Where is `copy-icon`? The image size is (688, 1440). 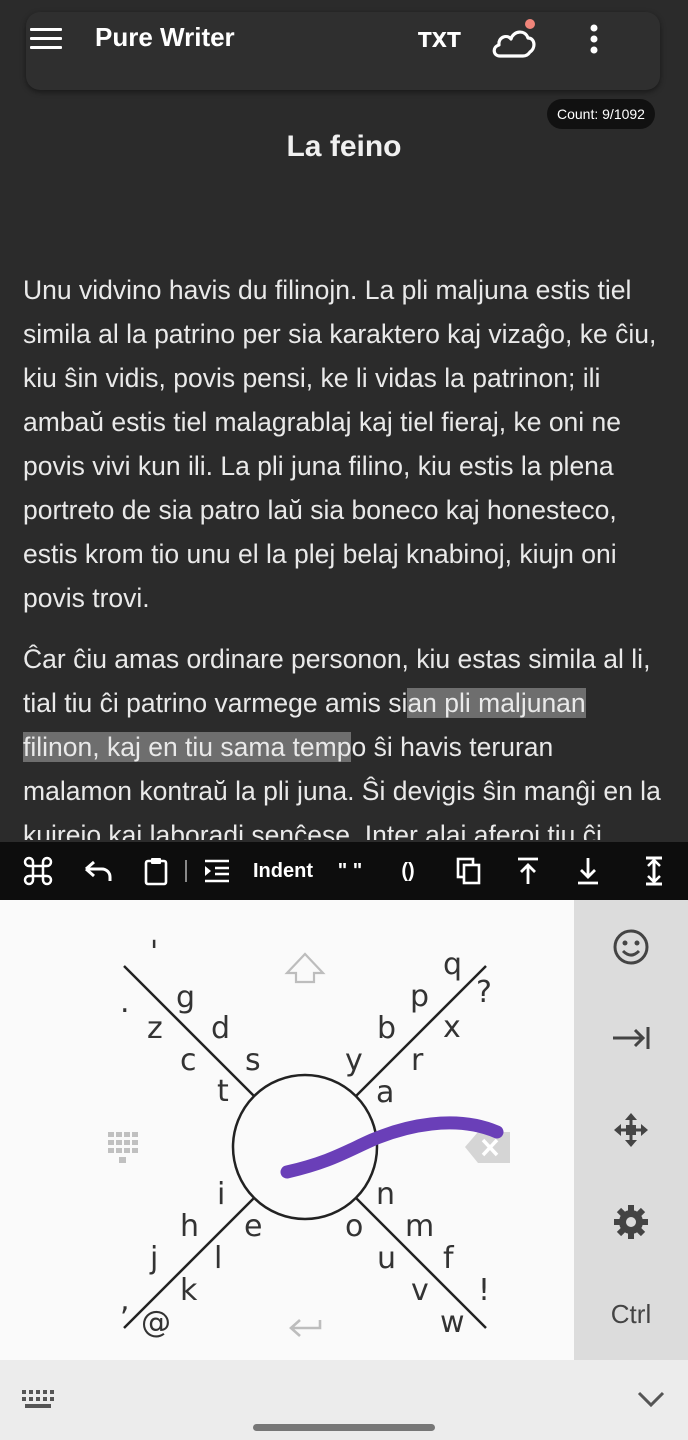 copy-icon is located at coordinates (468, 871).